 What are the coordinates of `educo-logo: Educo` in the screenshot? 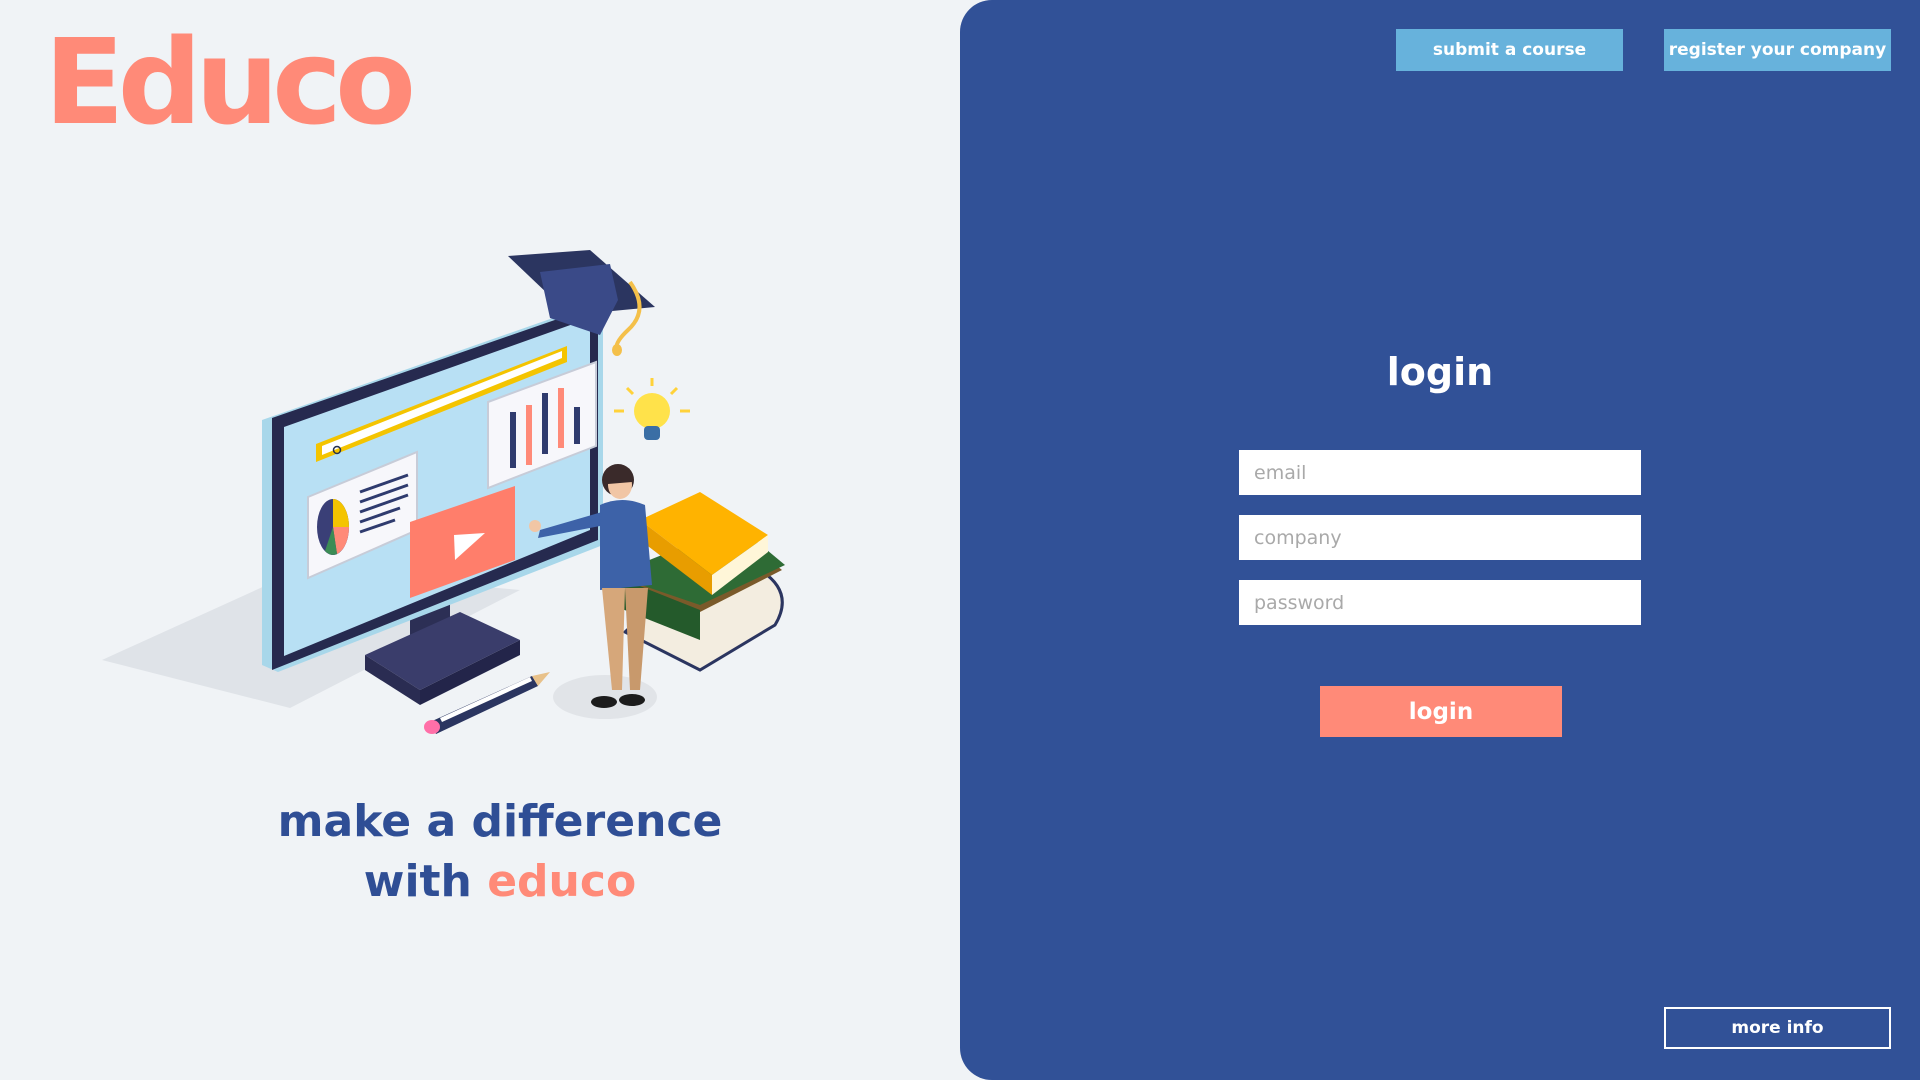 It's located at (230, 82).